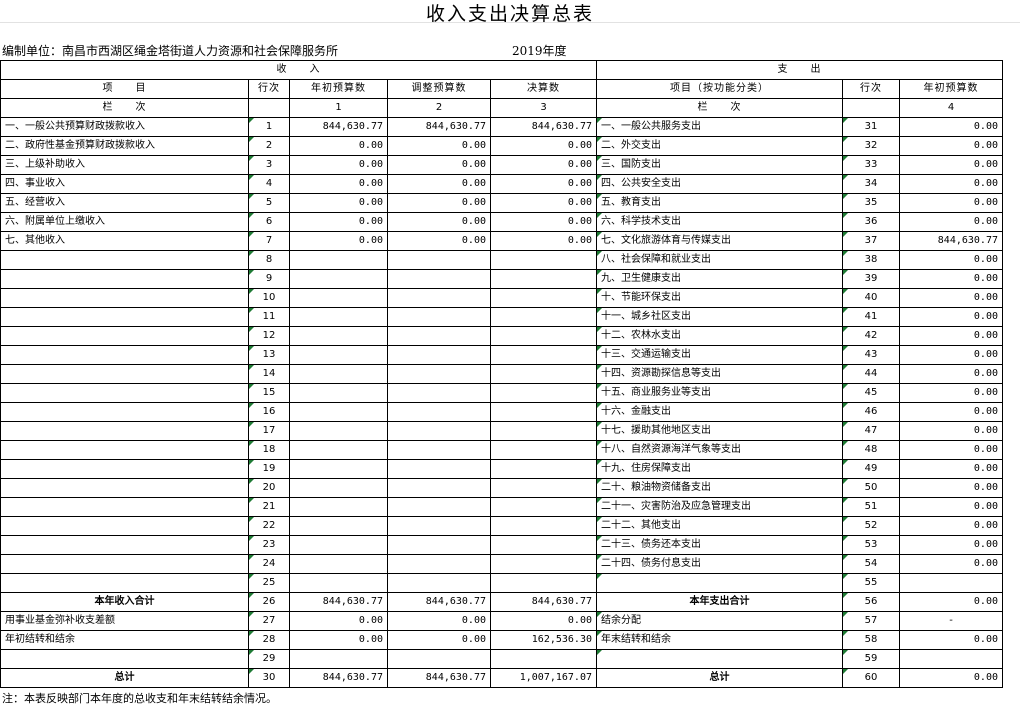 The width and height of the screenshot is (1020, 708). What do you see at coordinates (719, 165) in the screenshot?
I see `expense-item-cell: 三、国防支出` at bounding box center [719, 165].